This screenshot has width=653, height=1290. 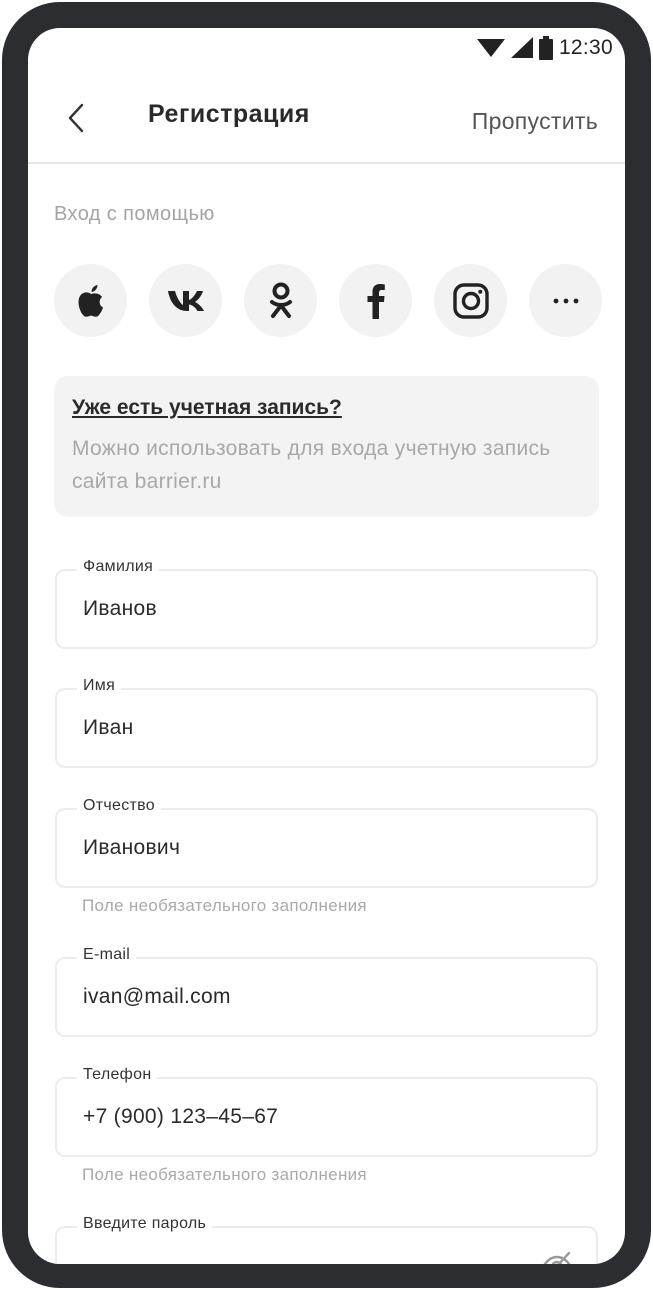 What do you see at coordinates (326, 125) in the screenshot?
I see `header: Регистрация Пропустить` at bounding box center [326, 125].